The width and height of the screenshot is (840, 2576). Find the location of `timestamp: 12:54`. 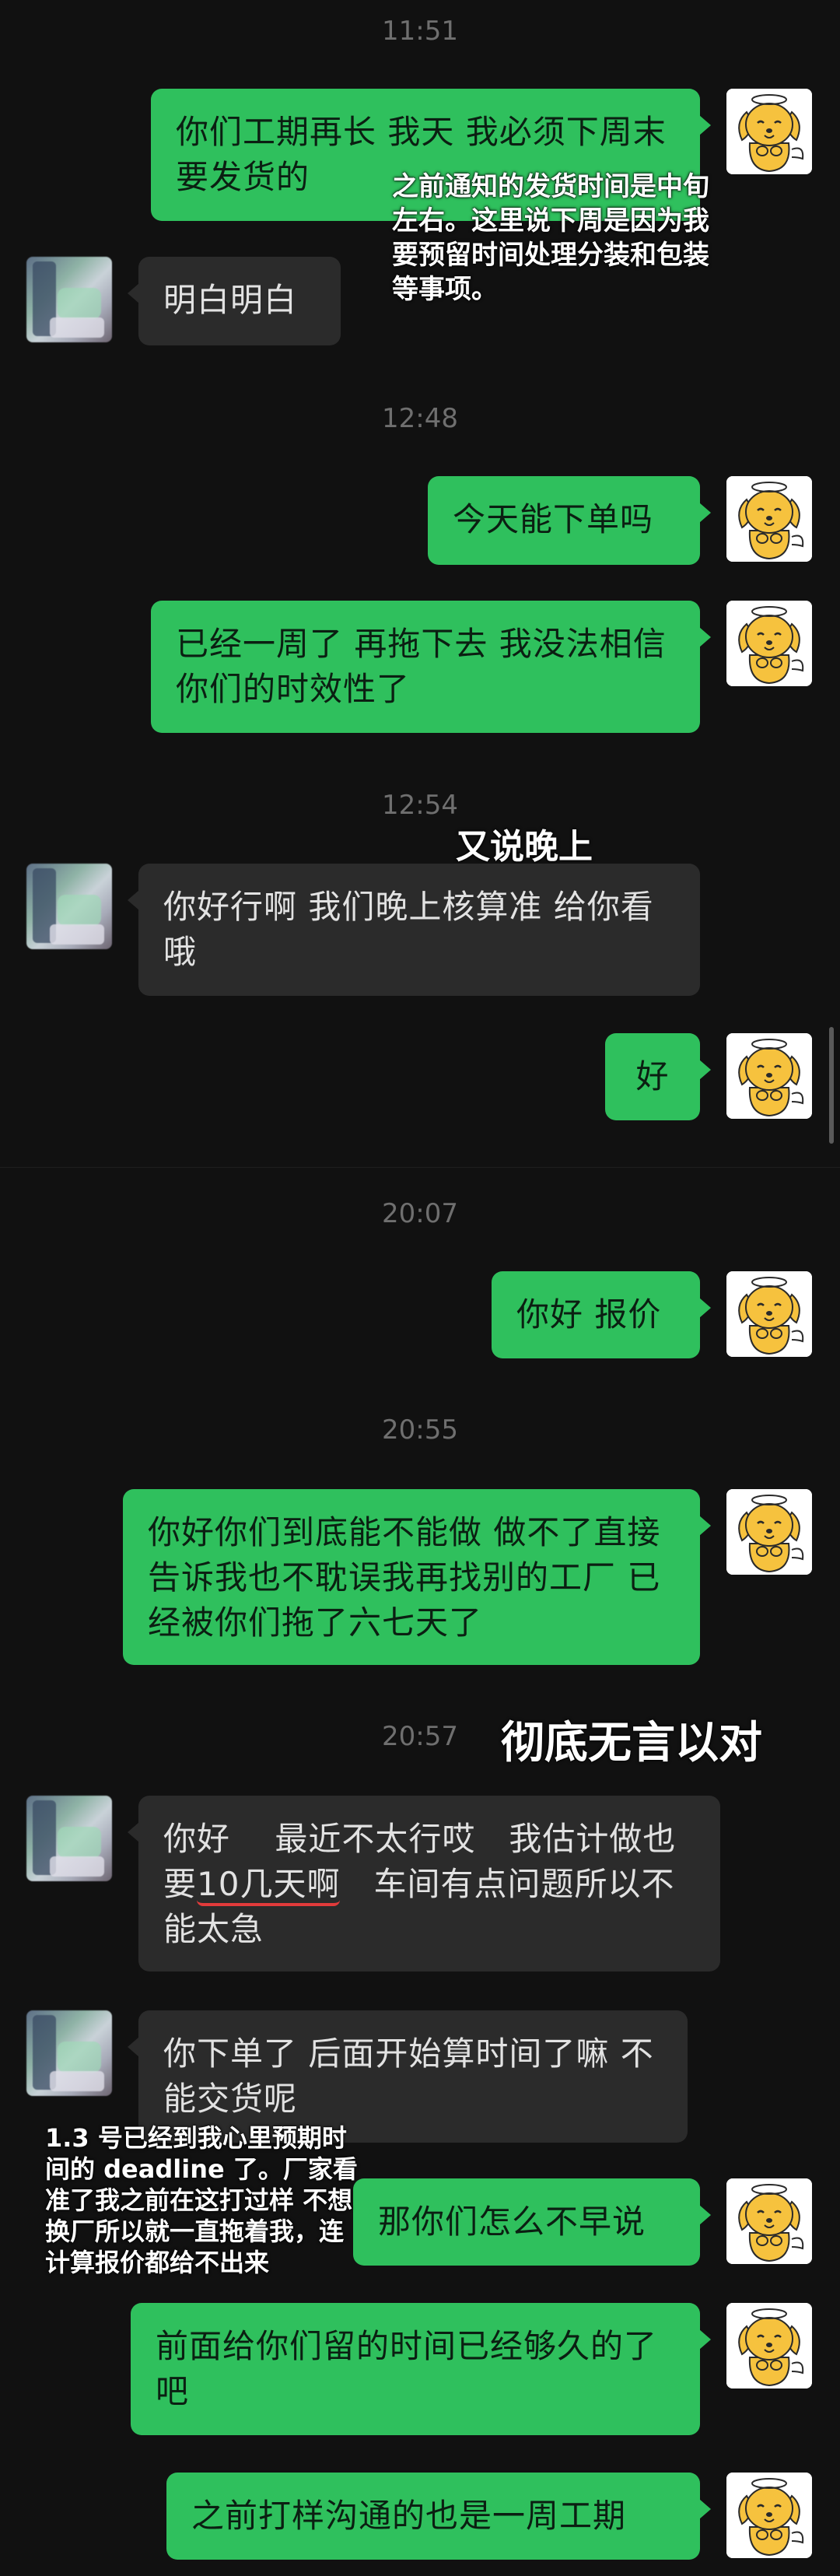

timestamp: 12:54 is located at coordinates (420, 805).